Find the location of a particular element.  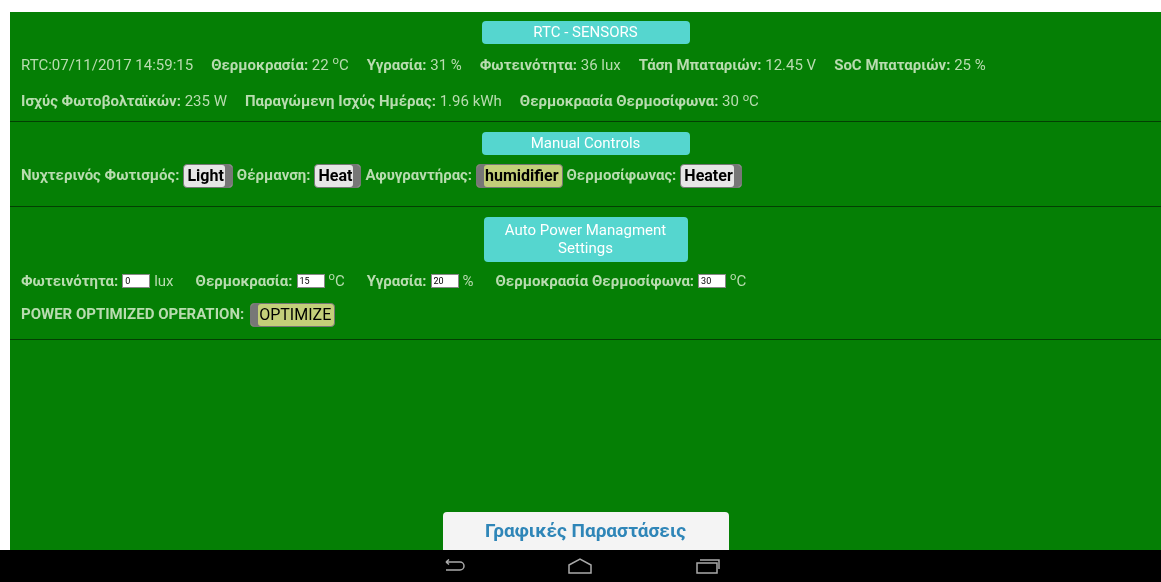

section-title: Auto Power Managment Settings is located at coordinates (585, 239).